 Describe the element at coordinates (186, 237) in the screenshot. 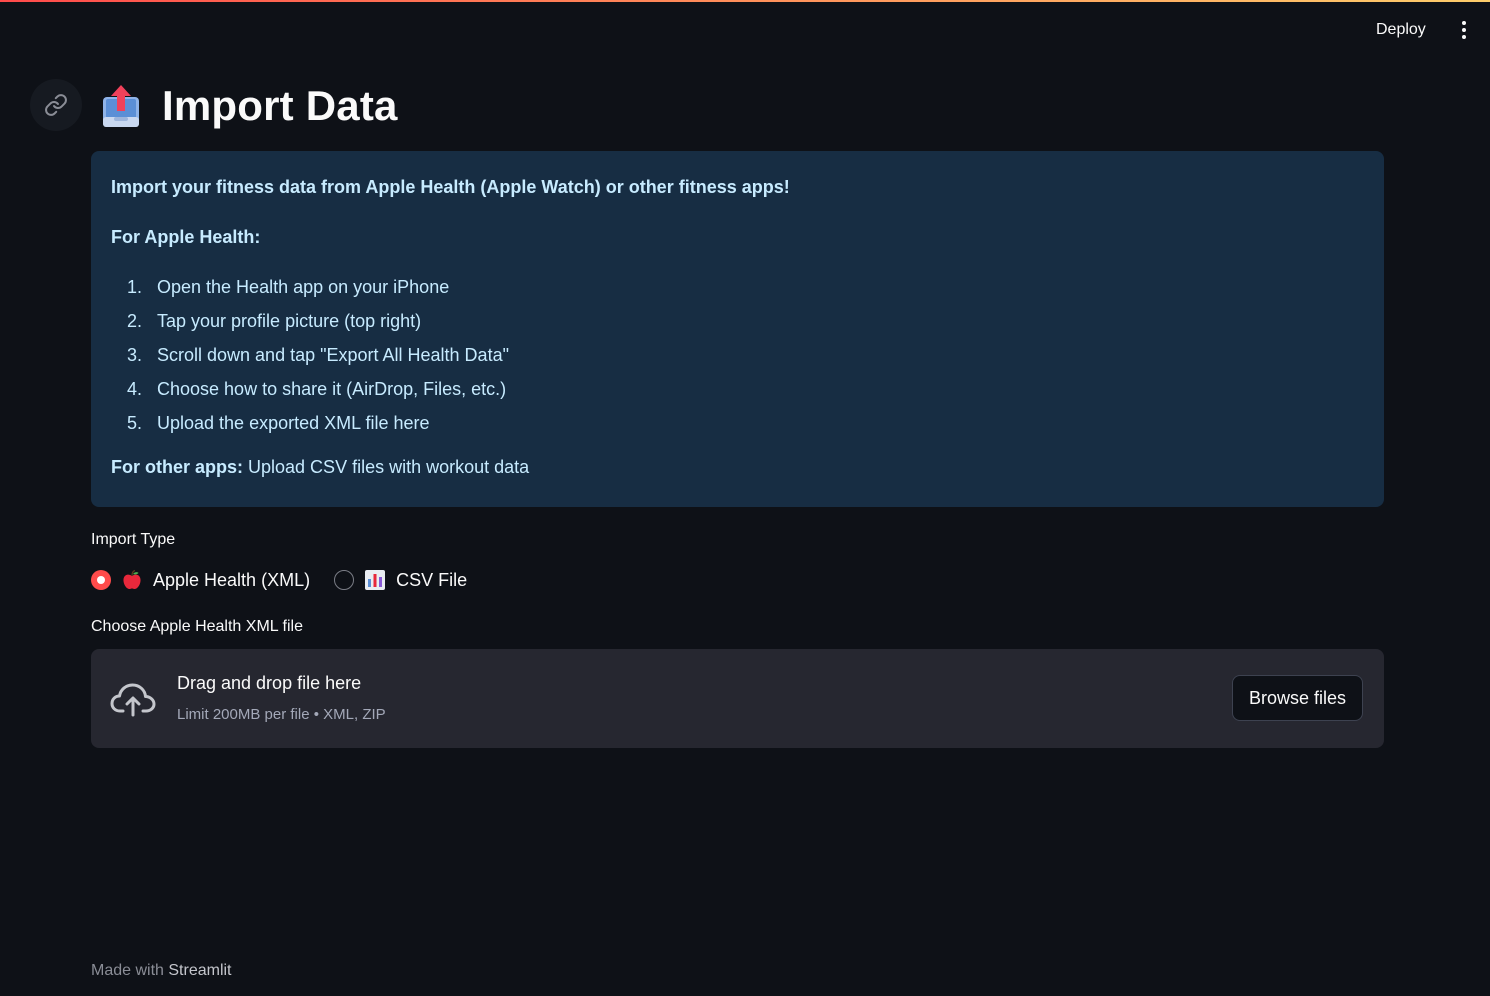

I see `apple-health-heading: For Apple Health:` at that location.